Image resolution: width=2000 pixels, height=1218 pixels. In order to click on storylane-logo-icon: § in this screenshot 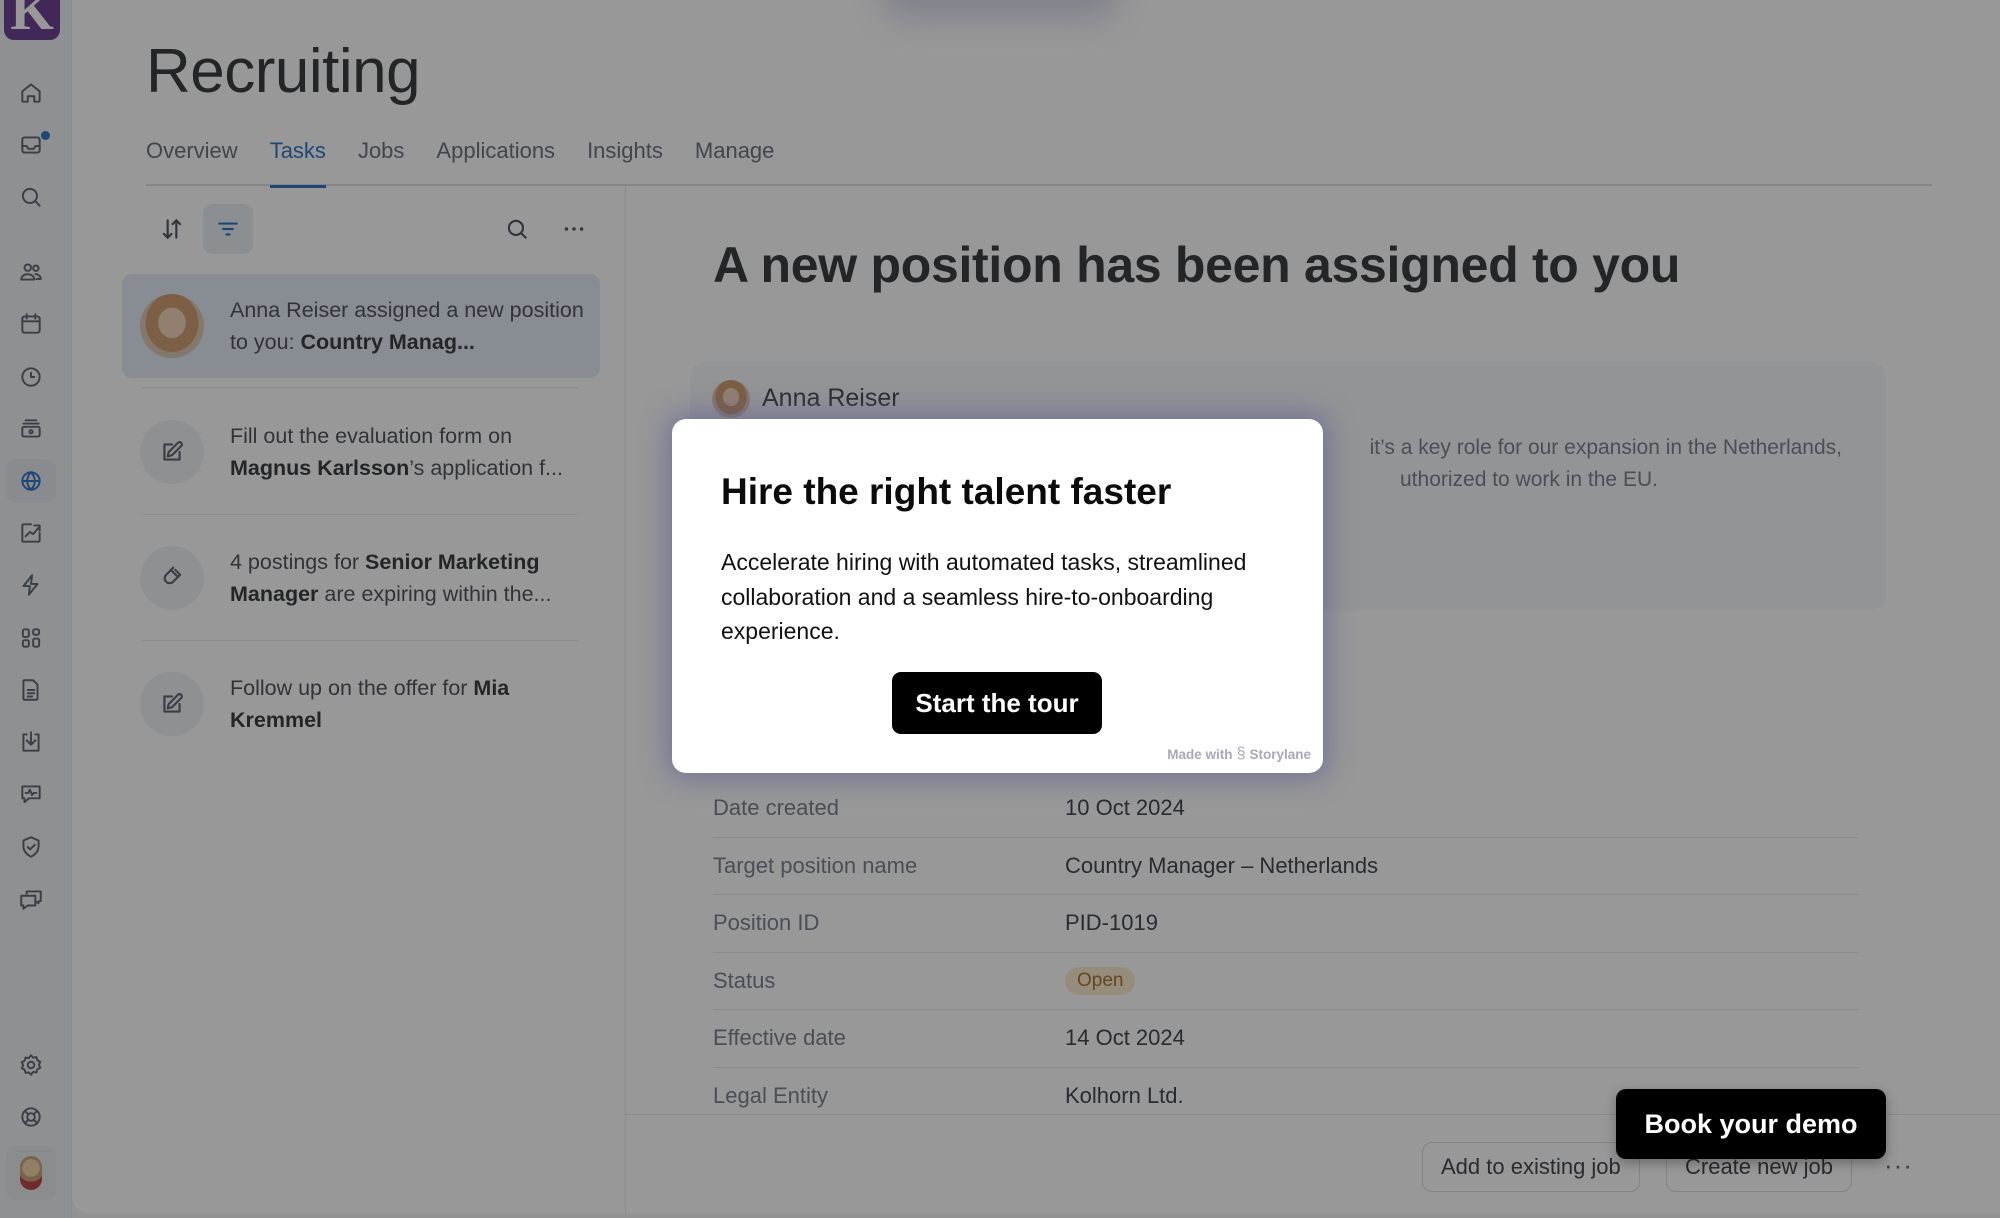, I will do `click(1241, 753)`.